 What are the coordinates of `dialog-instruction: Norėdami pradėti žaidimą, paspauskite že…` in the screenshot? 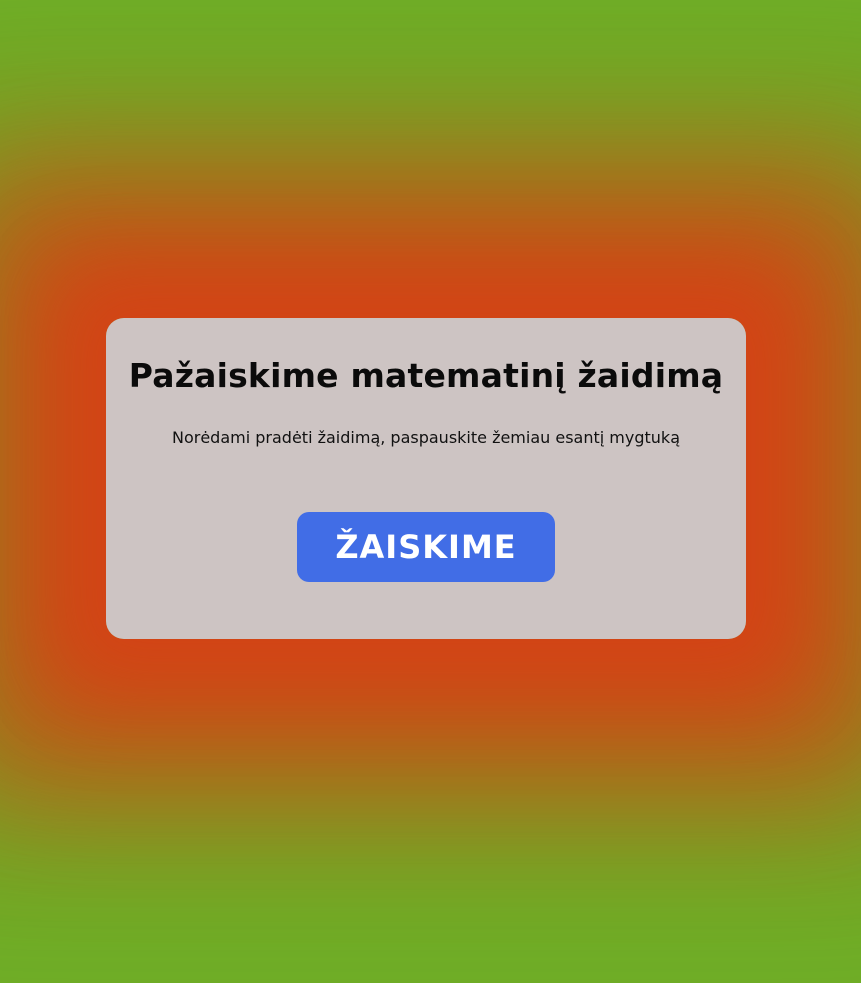 It's located at (426, 437).